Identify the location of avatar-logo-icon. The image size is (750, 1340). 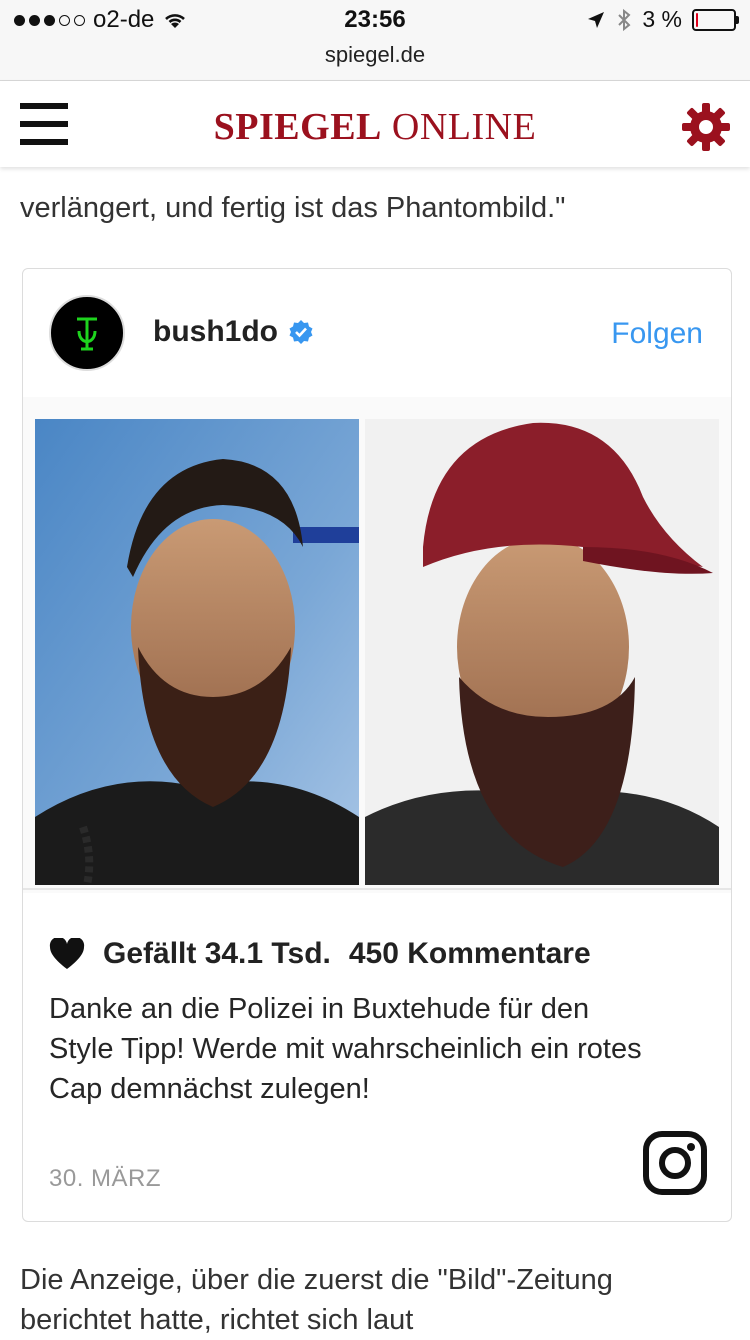
(87, 334).